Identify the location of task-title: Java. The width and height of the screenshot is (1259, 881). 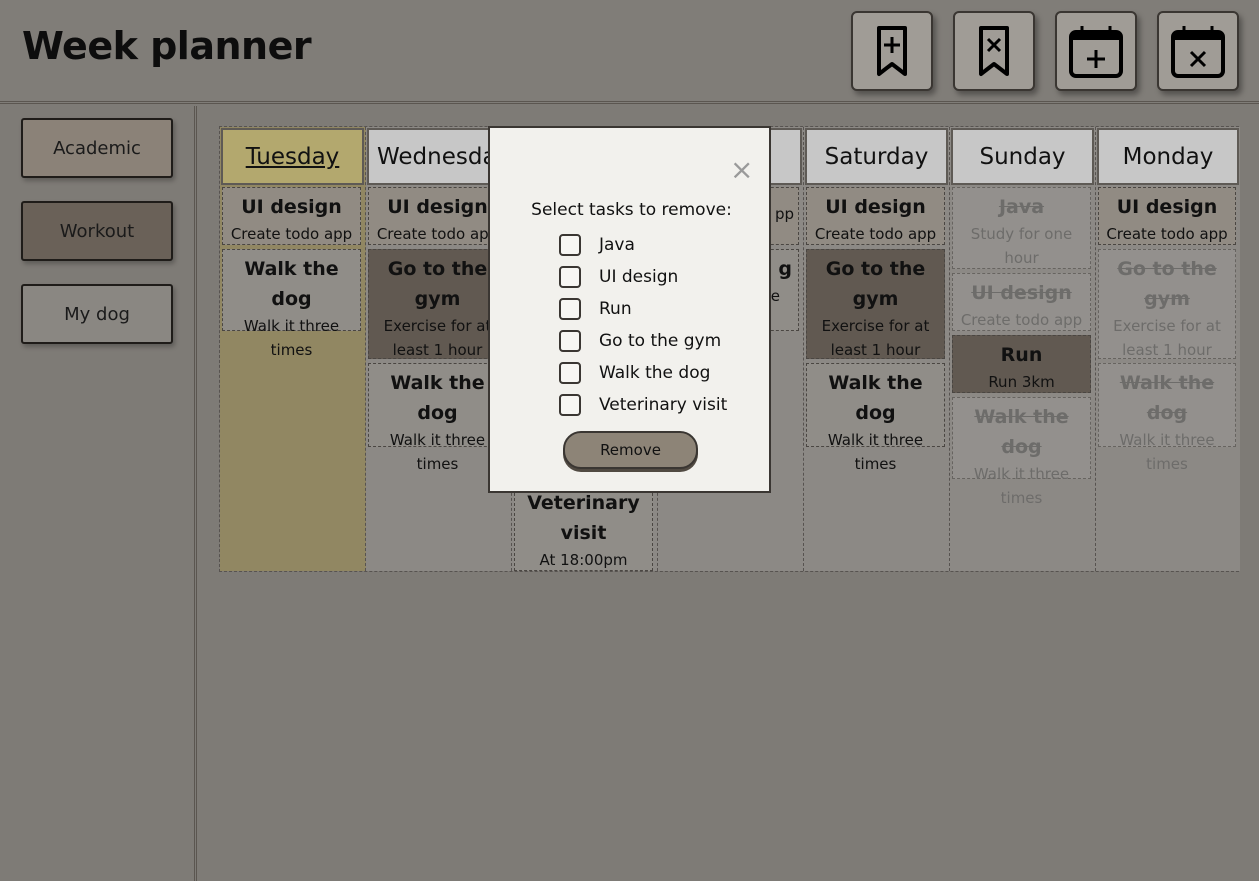
(1021, 207).